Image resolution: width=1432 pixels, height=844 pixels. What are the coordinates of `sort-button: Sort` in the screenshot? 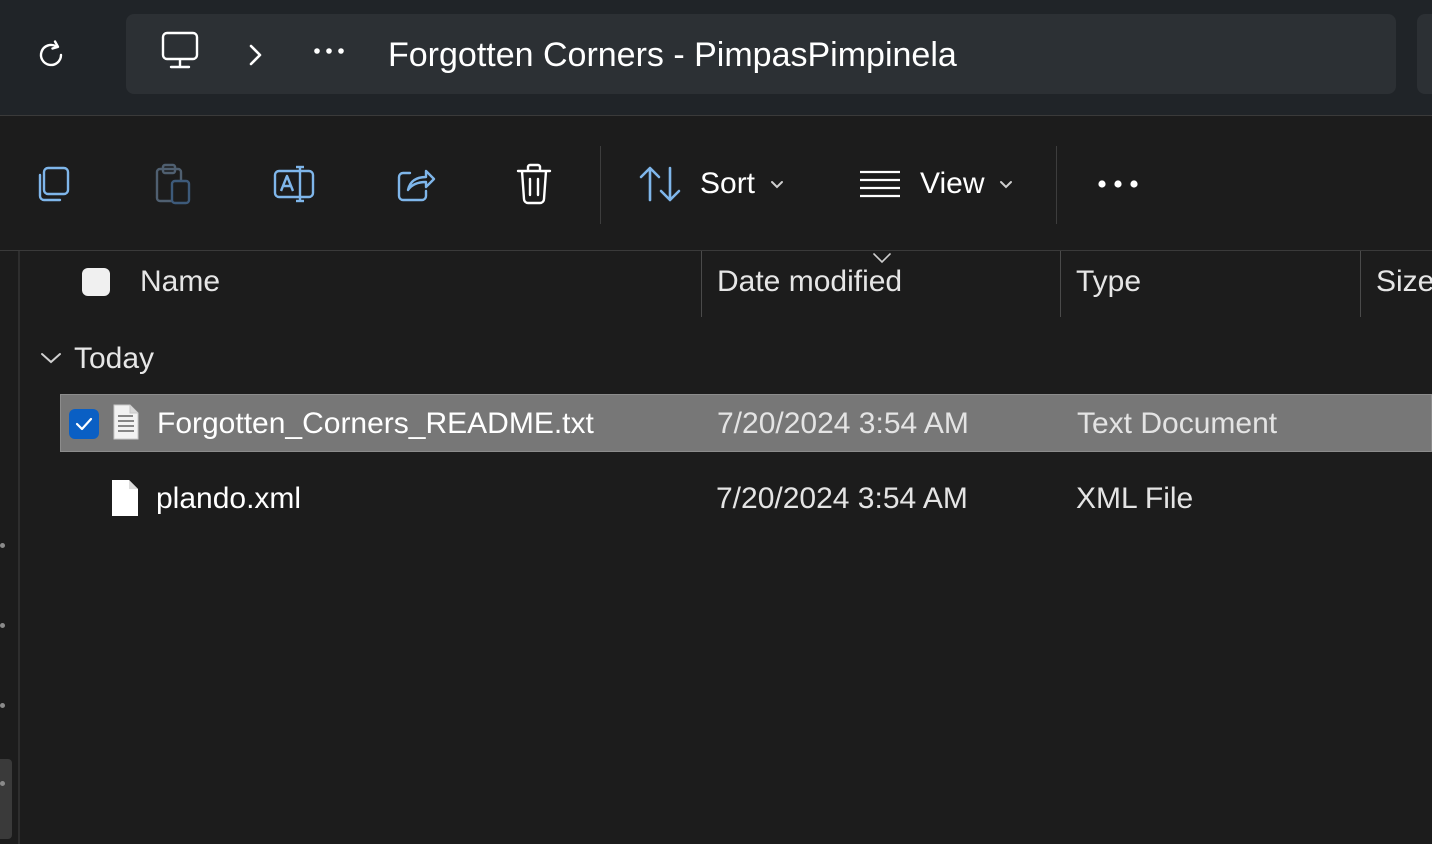 It's located at (711, 184).